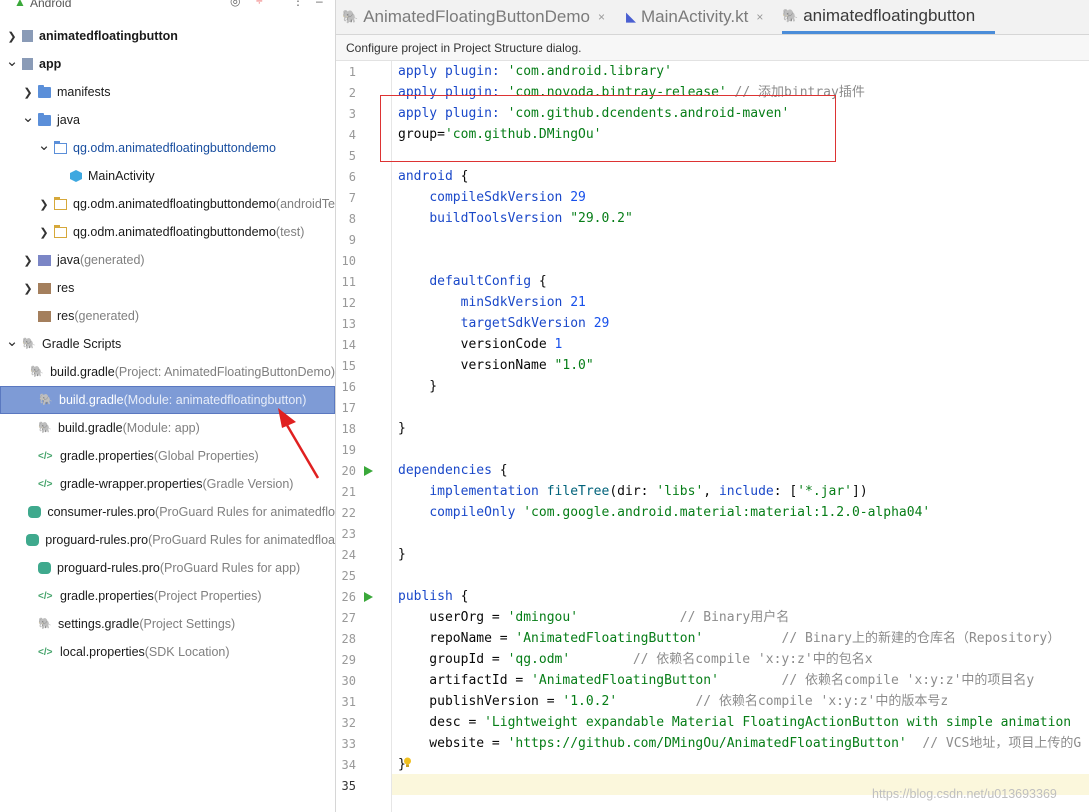 The height and width of the screenshot is (812, 1089). What do you see at coordinates (348, 723) in the screenshot?
I see `line-number: 32` at bounding box center [348, 723].